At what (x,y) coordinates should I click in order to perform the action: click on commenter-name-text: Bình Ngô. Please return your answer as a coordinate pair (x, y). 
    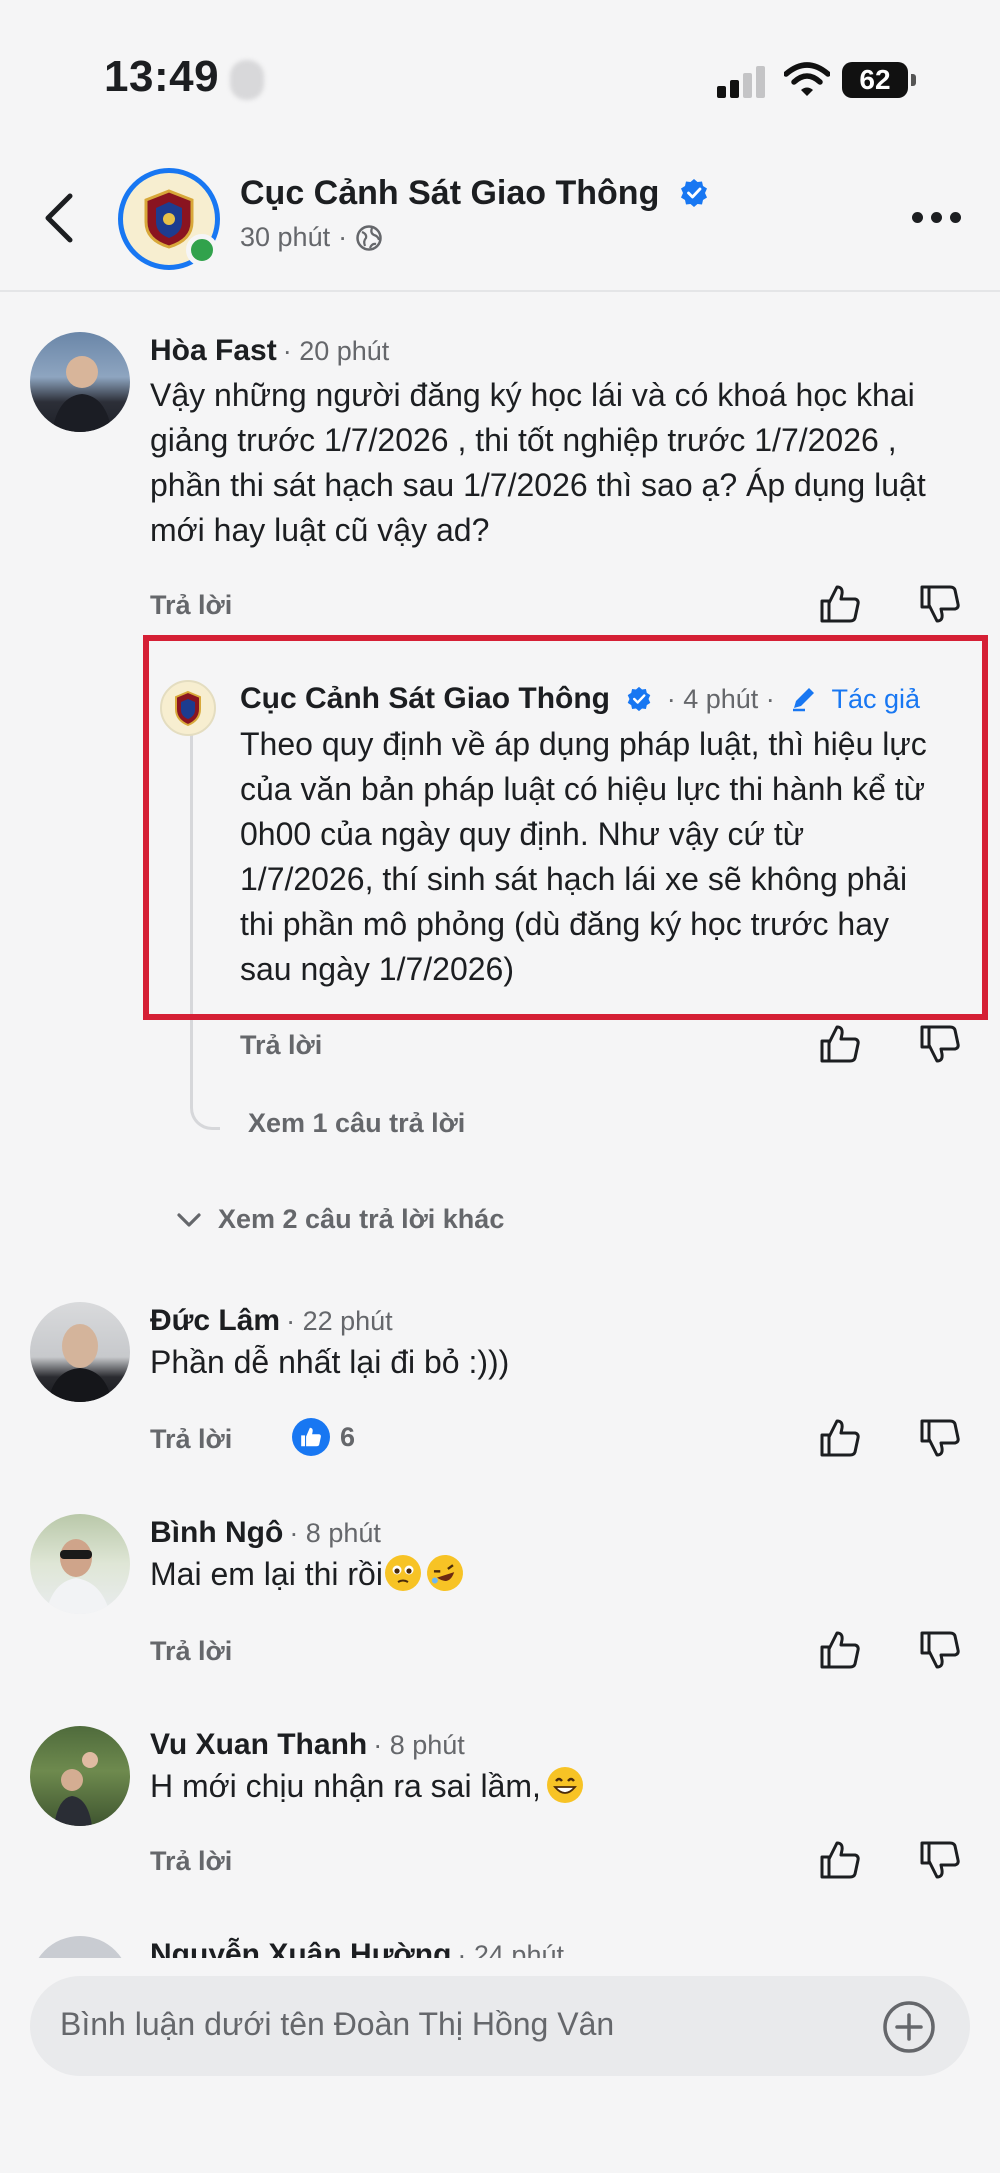
    Looking at the image, I should click on (217, 1532).